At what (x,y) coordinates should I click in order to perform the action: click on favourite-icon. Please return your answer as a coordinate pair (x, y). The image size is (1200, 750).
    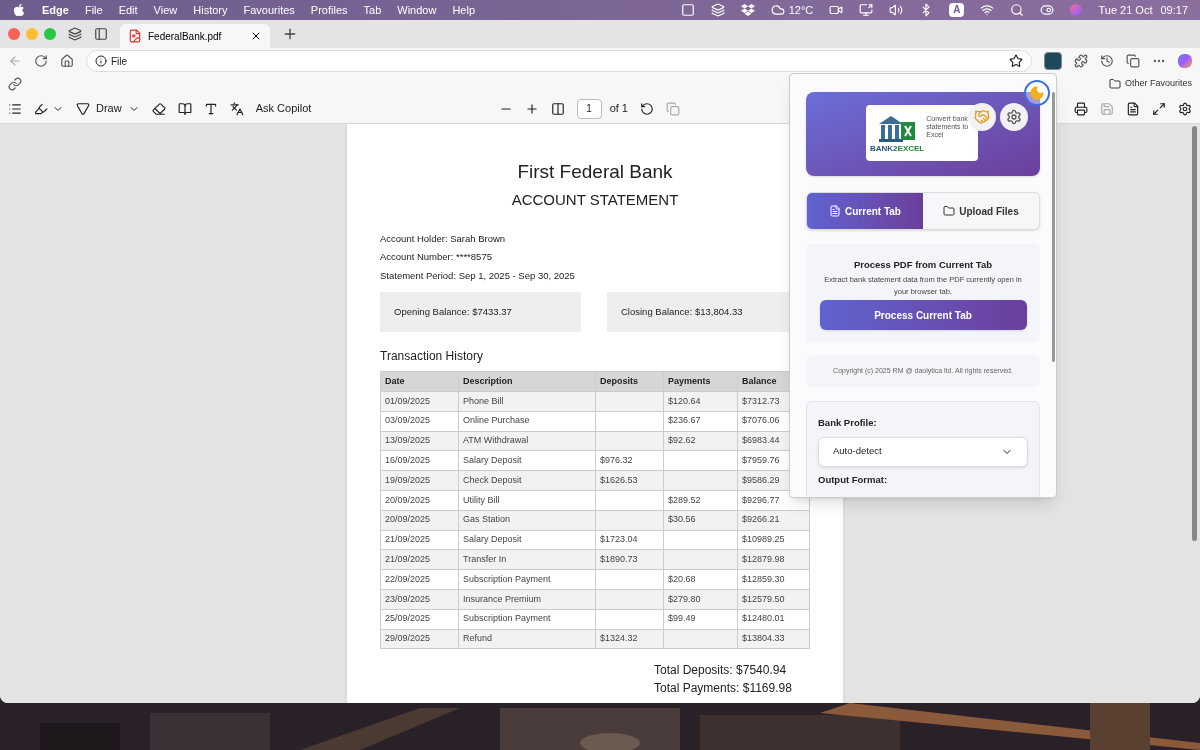
    Looking at the image, I should click on (1016, 61).